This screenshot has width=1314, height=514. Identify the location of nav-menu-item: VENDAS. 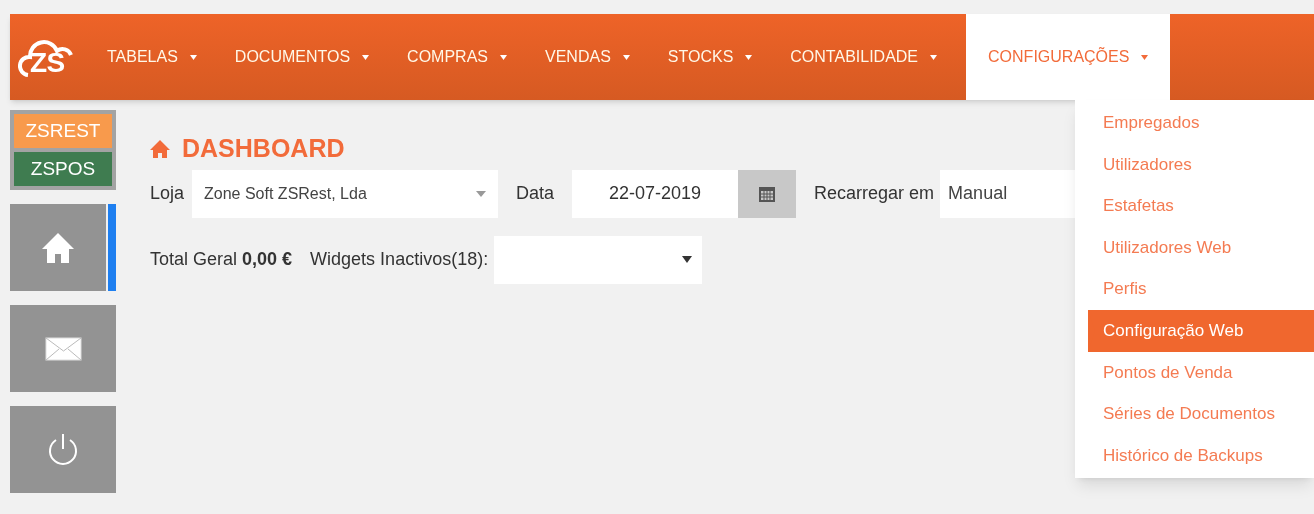
(587, 57).